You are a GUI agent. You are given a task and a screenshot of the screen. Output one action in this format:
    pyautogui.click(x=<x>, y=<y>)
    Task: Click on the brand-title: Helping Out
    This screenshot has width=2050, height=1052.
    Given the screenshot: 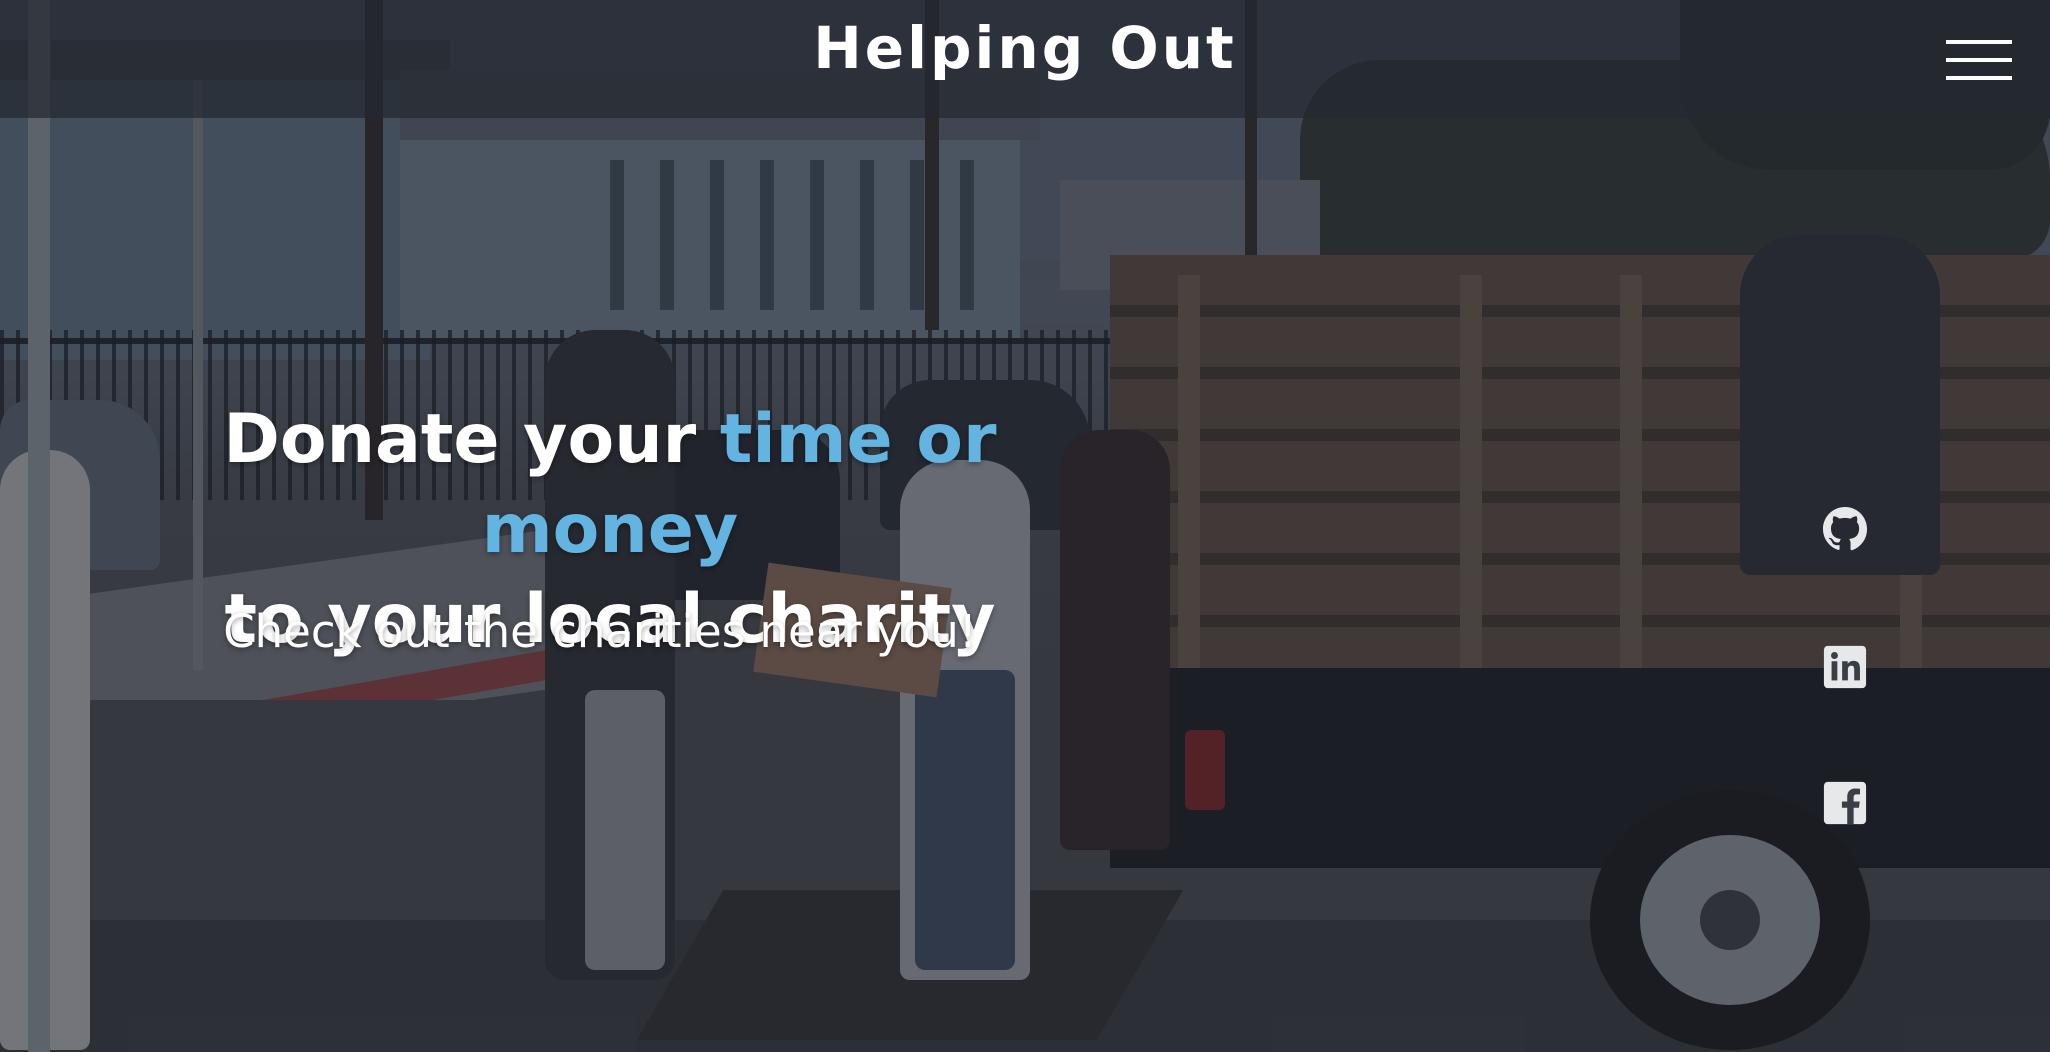 What is the action you would take?
    pyautogui.click(x=1025, y=48)
    